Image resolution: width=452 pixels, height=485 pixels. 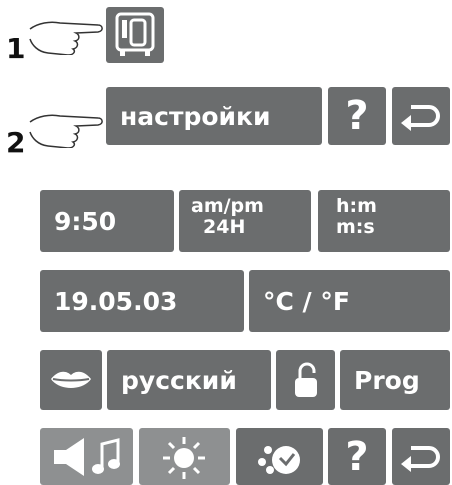 I want to click on step-number-1: 1, so click(x=16, y=48).